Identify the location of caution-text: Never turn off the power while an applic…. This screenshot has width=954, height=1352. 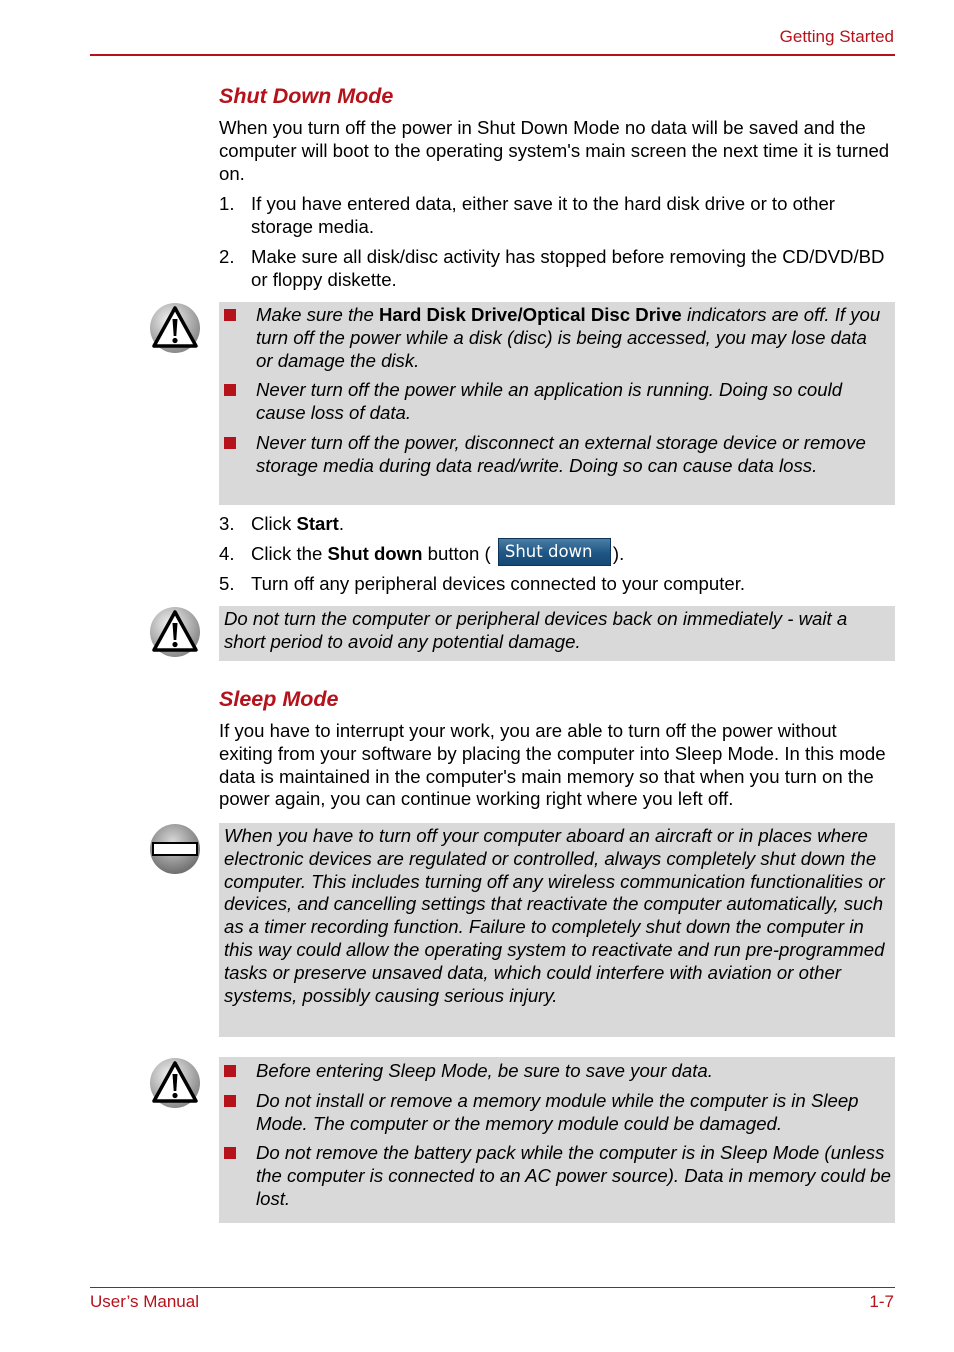
(549, 401).